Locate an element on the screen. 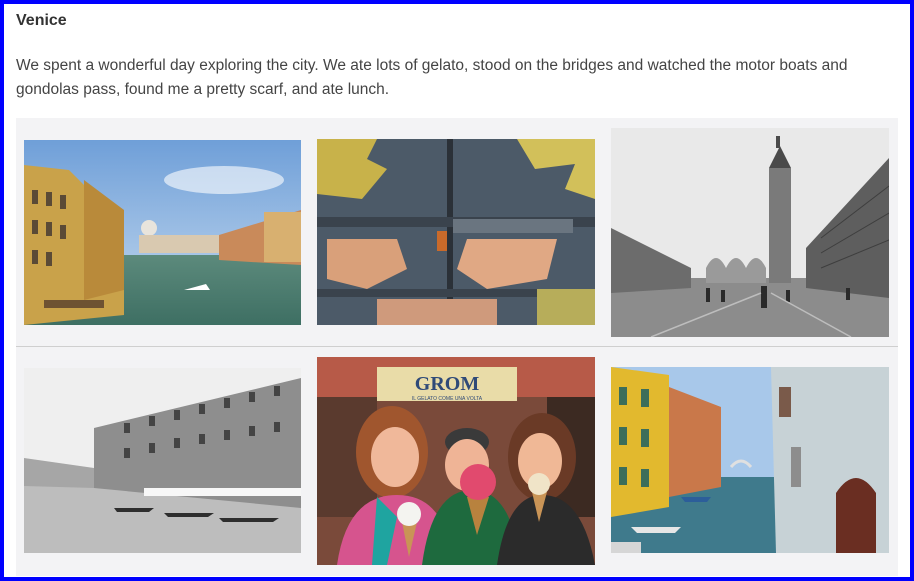 The image size is (914, 581). gallery-divider is located at coordinates (457, 346).